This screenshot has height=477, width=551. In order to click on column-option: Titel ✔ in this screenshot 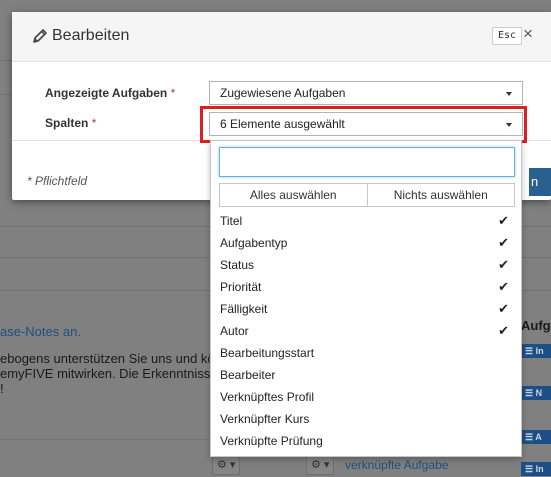, I will do `click(366, 221)`.